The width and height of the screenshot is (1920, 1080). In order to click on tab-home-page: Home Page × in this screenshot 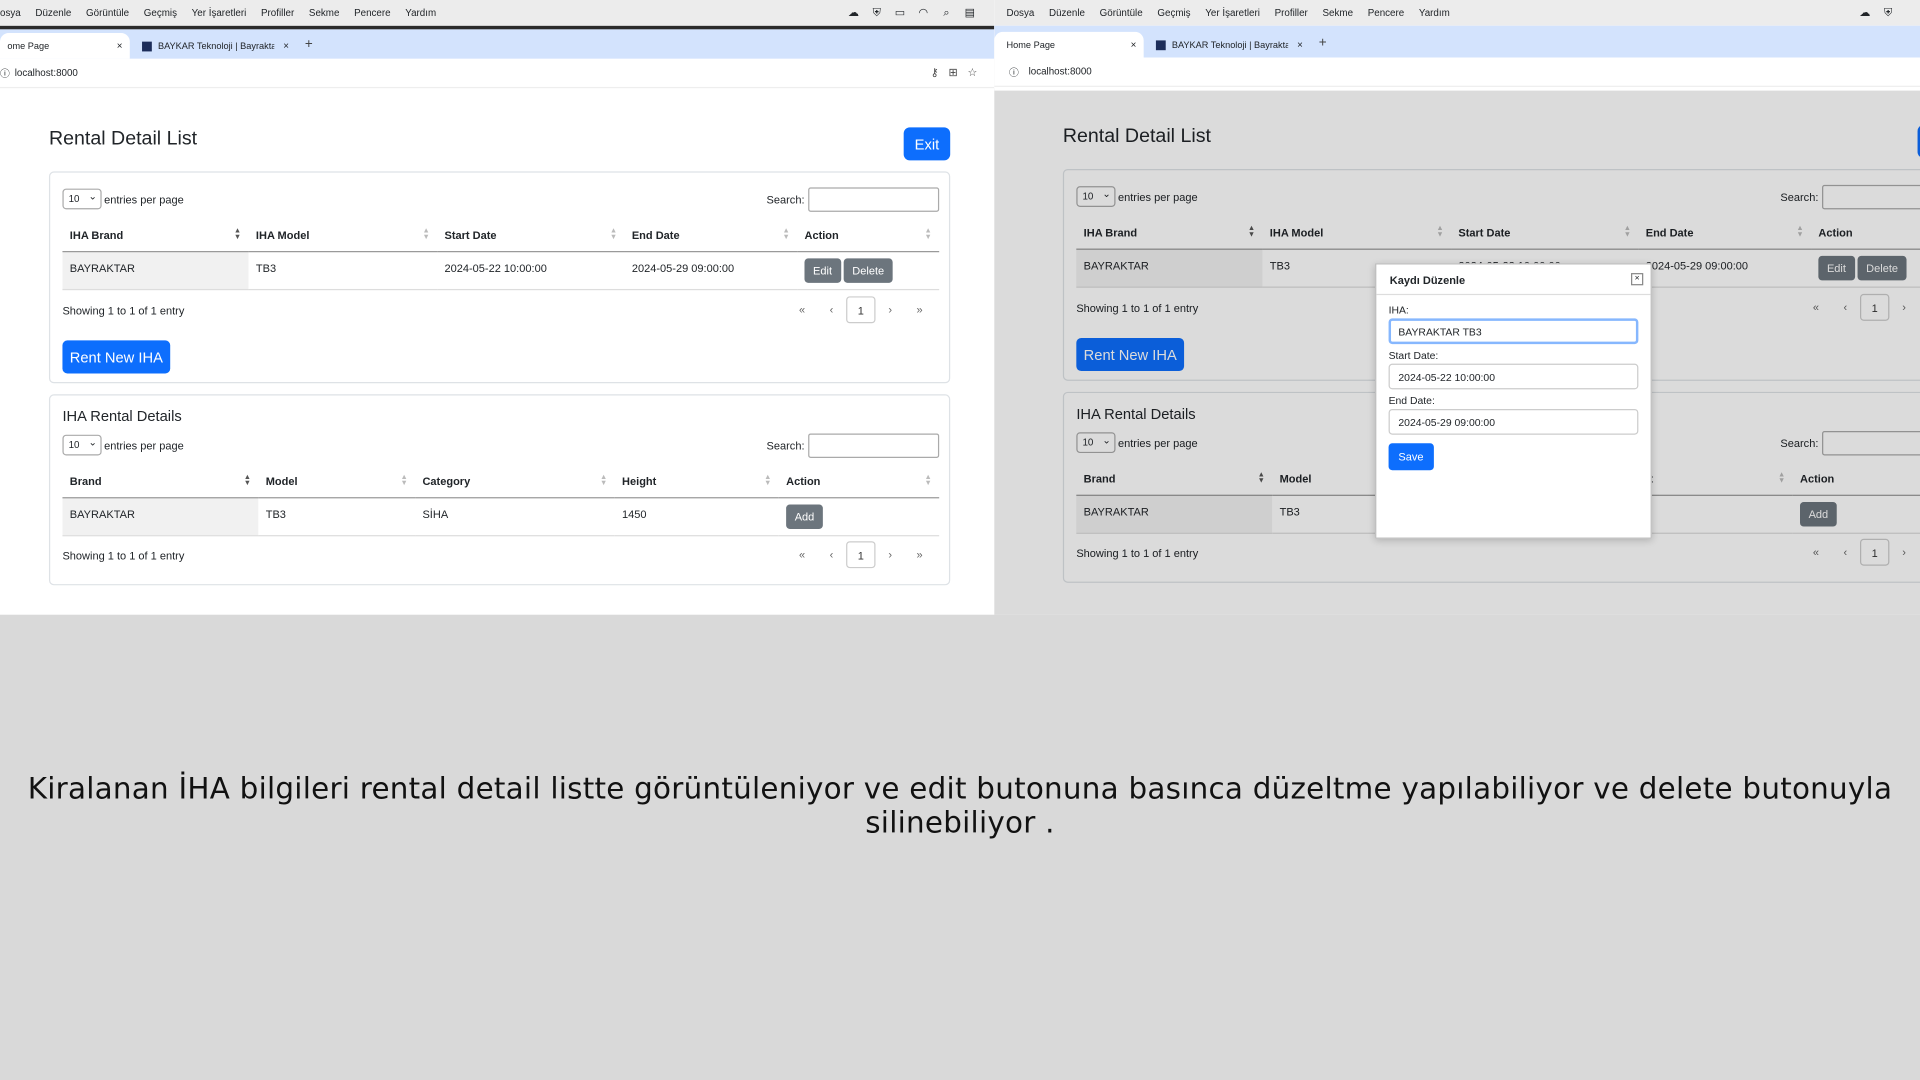, I will do `click(1069, 44)`.